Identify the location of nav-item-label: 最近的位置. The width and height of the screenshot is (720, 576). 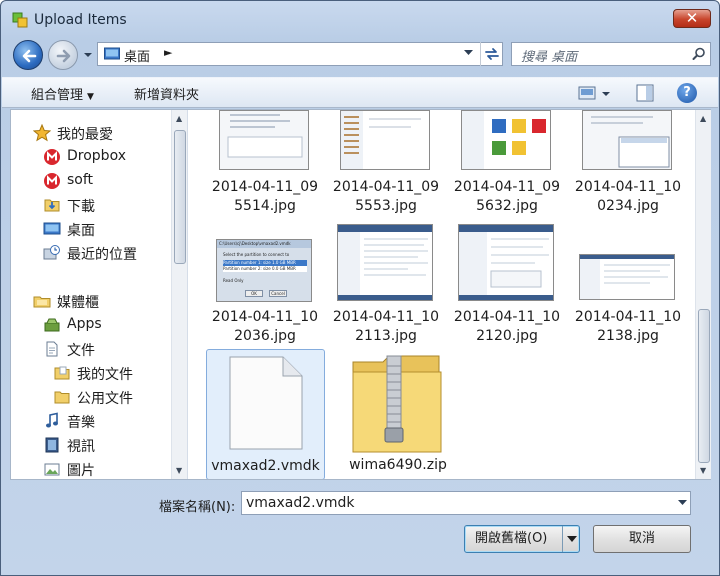
(102, 255).